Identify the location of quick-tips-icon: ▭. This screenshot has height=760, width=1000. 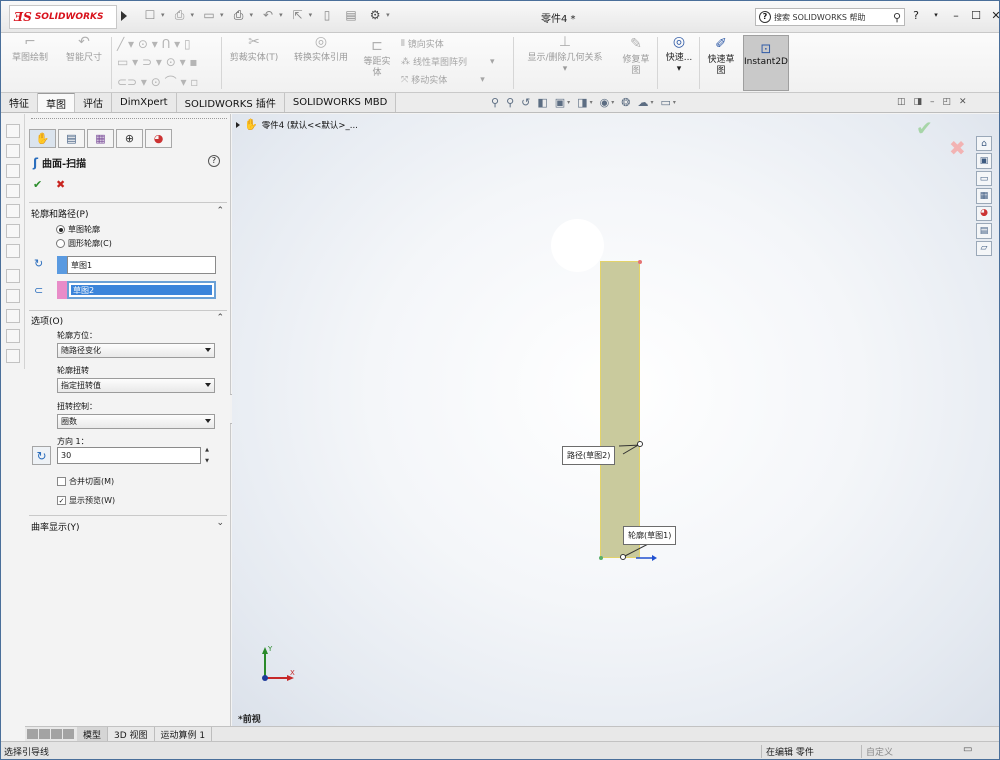
(967, 749).